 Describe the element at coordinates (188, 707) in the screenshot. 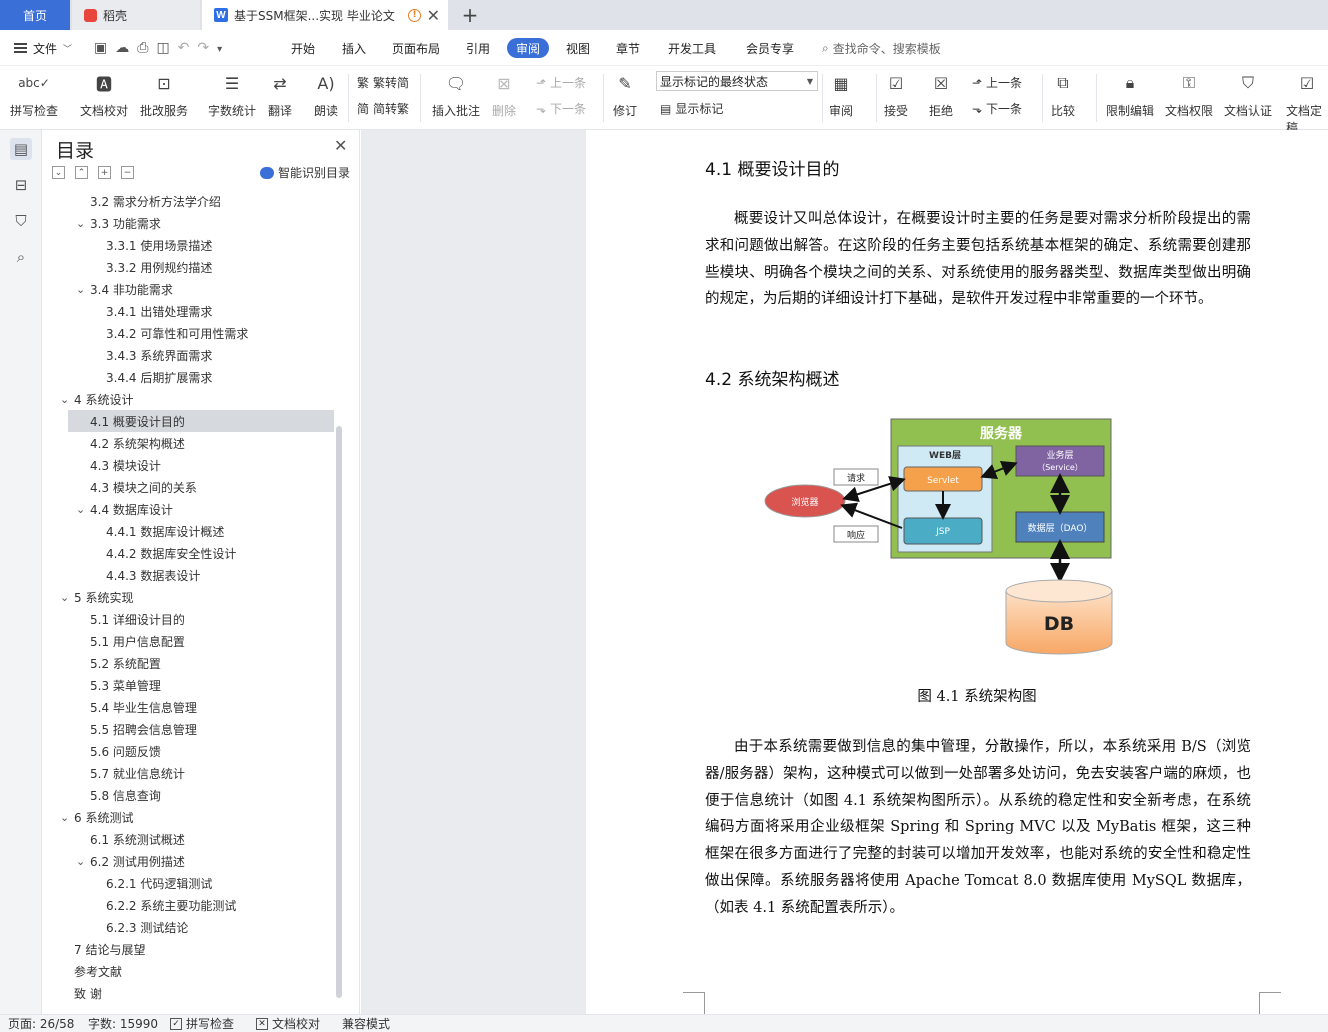

I see `toc-item: 5.4 毕业生信息管理` at that location.